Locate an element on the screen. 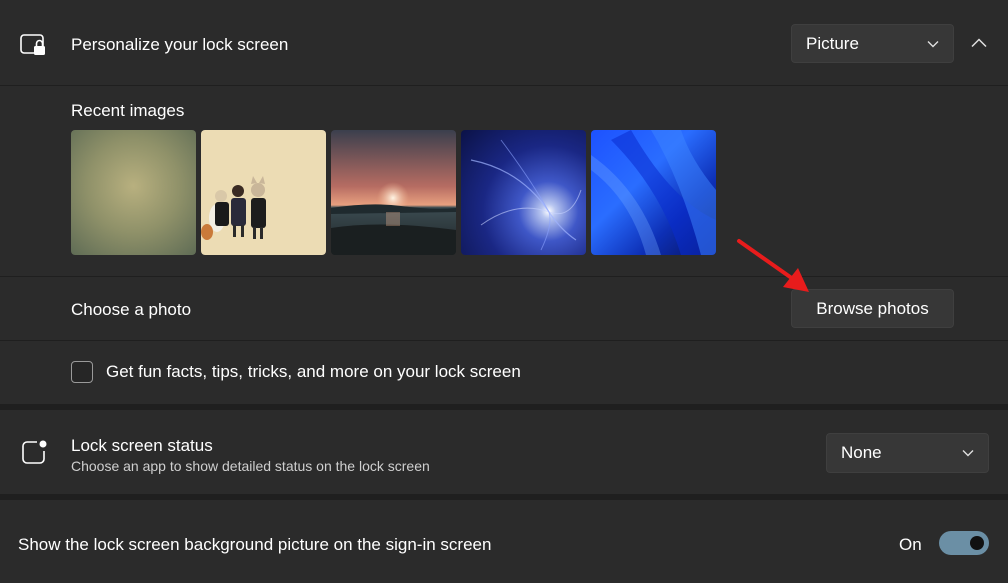 This screenshot has height=583, width=1008. recent-image-windows-bloom is located at coordinates (653, 192).